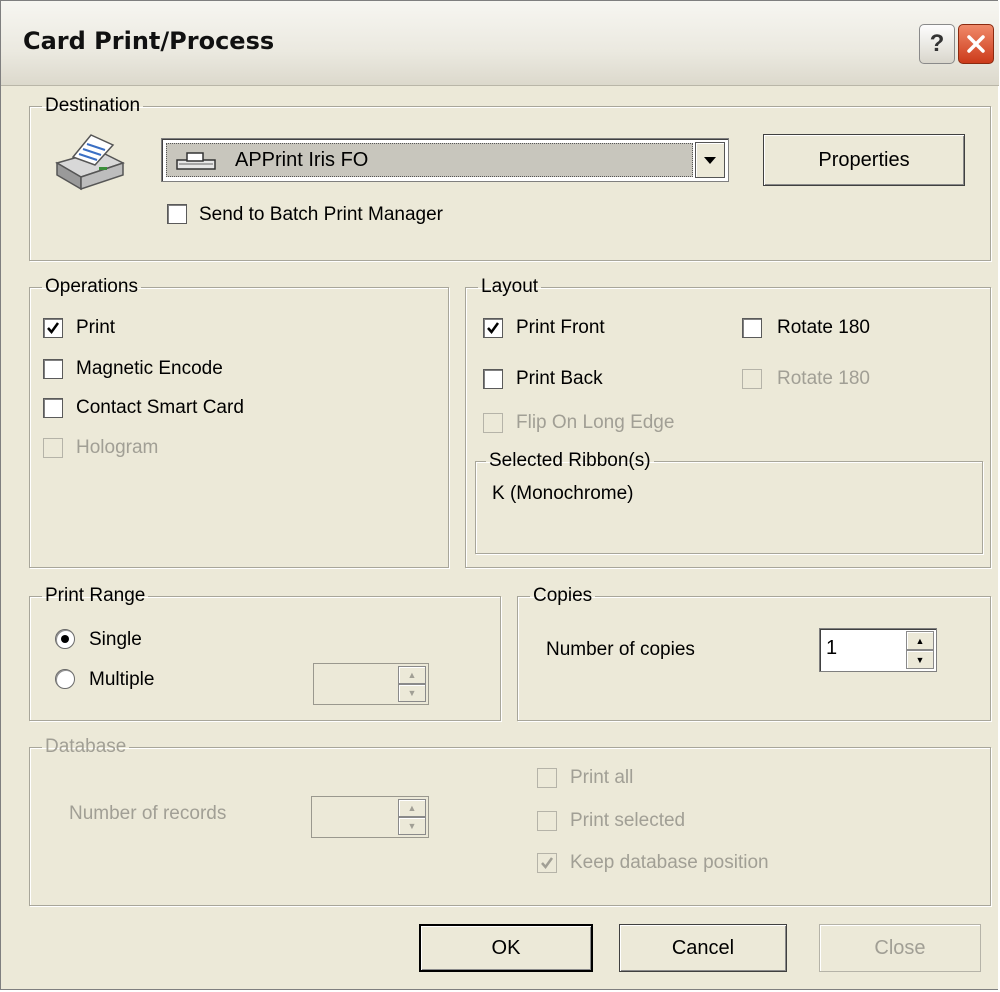  What do you see at coordinates (620, 649) in the screenshot?
I see `number-of-copies-label: Number of copies` at bounding box center [620, 649].